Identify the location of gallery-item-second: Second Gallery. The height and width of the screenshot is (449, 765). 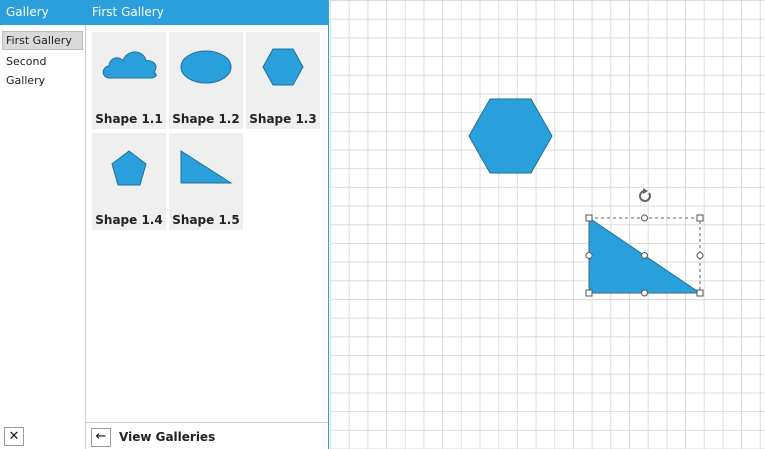
(42, 69).